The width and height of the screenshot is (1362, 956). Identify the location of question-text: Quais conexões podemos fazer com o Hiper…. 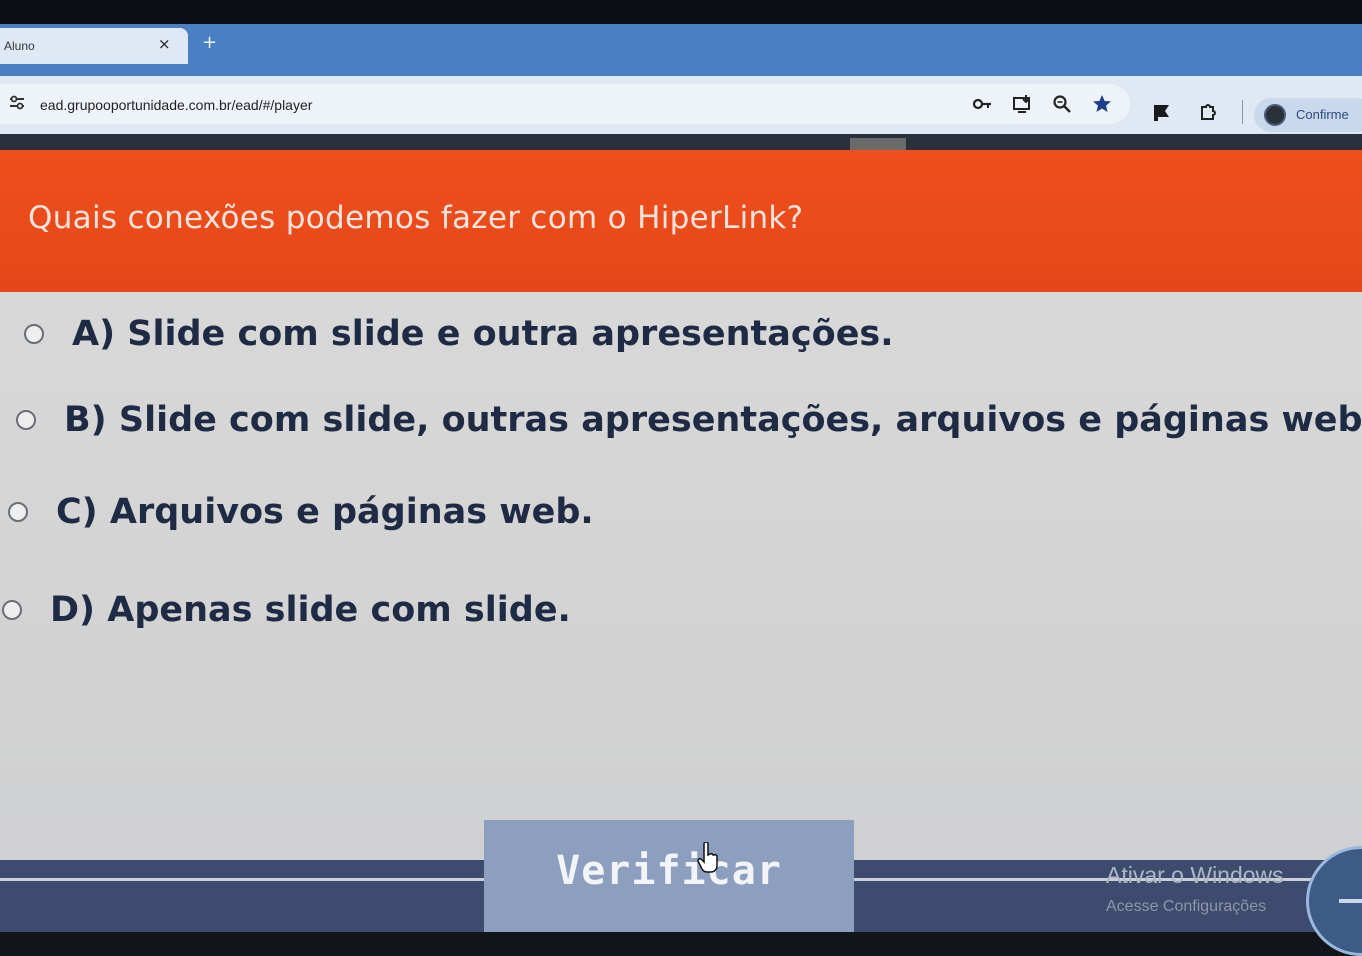
(416, 218).